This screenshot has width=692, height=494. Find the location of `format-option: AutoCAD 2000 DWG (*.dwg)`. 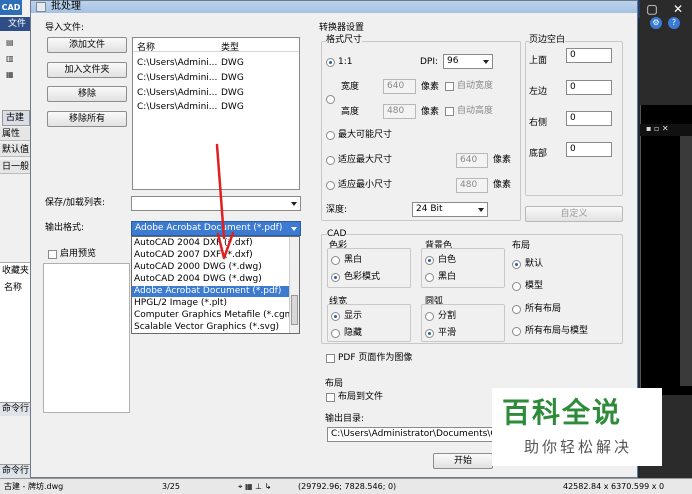

format-option: AutoCAD 2000 DWG (*.dwg) is located at coordinates (211, 267).